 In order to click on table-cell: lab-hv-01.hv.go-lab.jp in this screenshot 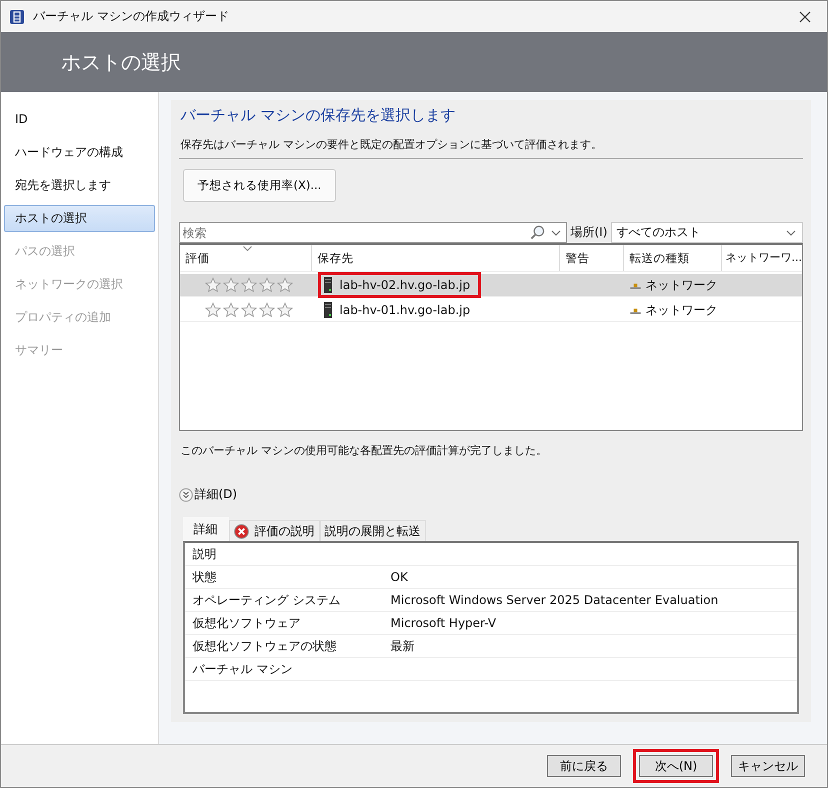, I will do `click(400, 310)`.